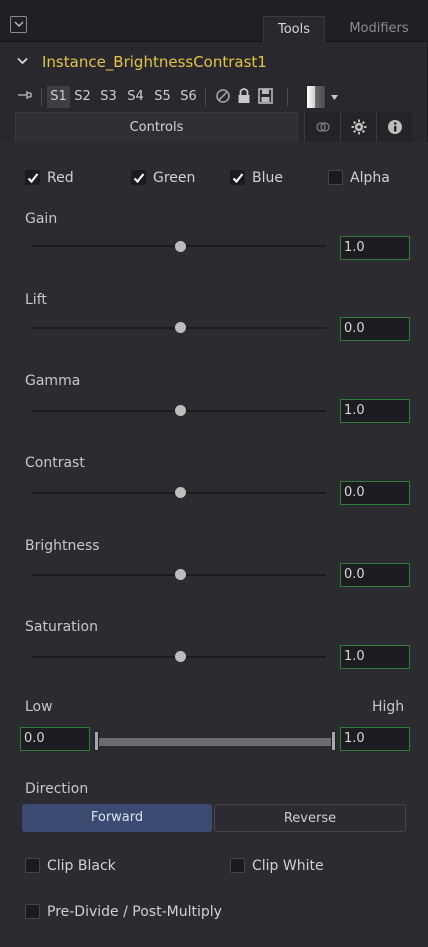 This screenshot has height=947, width=428. What do you see at coordinates (375, 493) in the screenshot?
I see `contrast-value-field: 0.0` at bounding box center [375, 493].